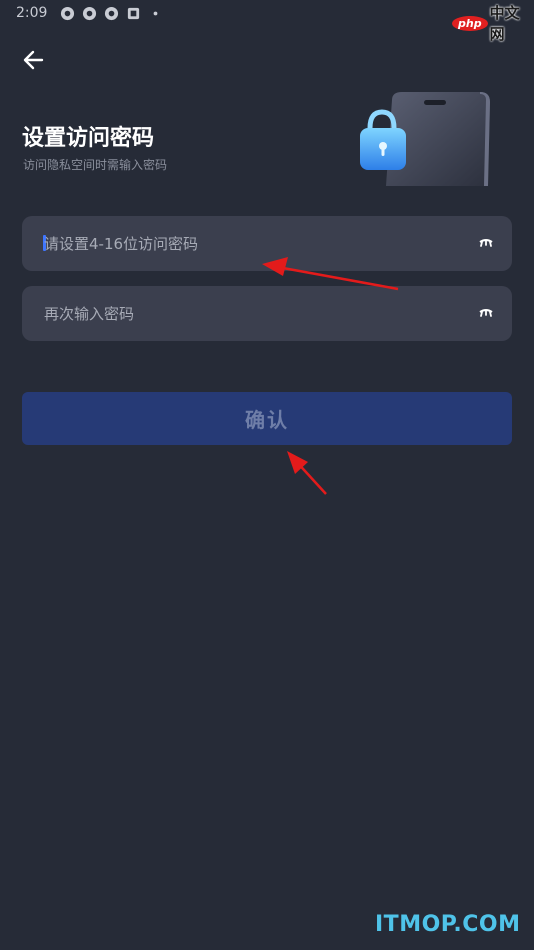 This screenshot has height=950, width=534. Describe the element at coordinates (307, 473) in the screenshot. I see `annotation-arrow-button` at that location.